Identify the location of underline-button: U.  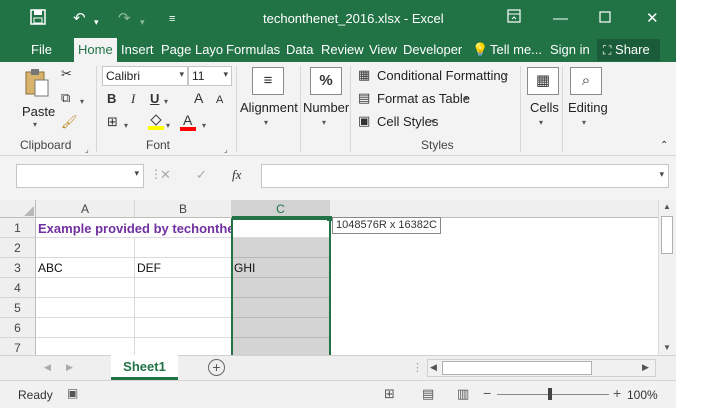
(154, 99).